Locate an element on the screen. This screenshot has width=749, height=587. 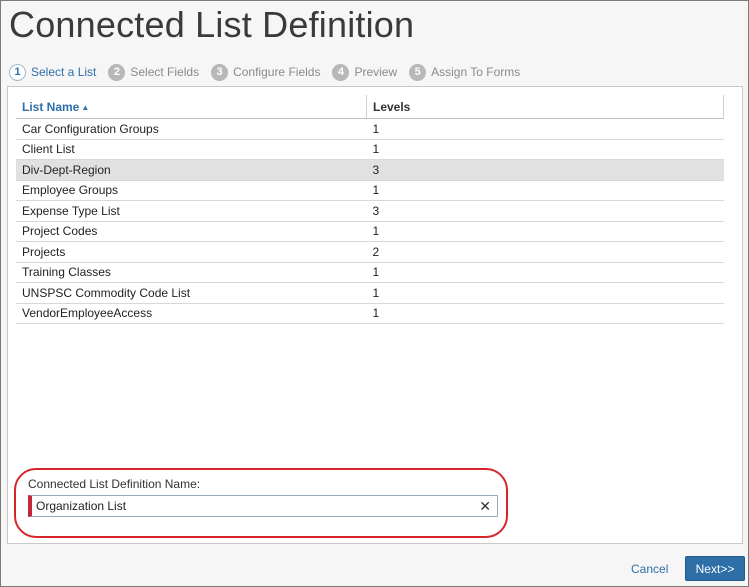
cell-list-name: UNSPSC Commodity Code List is located at coordinates (191, 293).